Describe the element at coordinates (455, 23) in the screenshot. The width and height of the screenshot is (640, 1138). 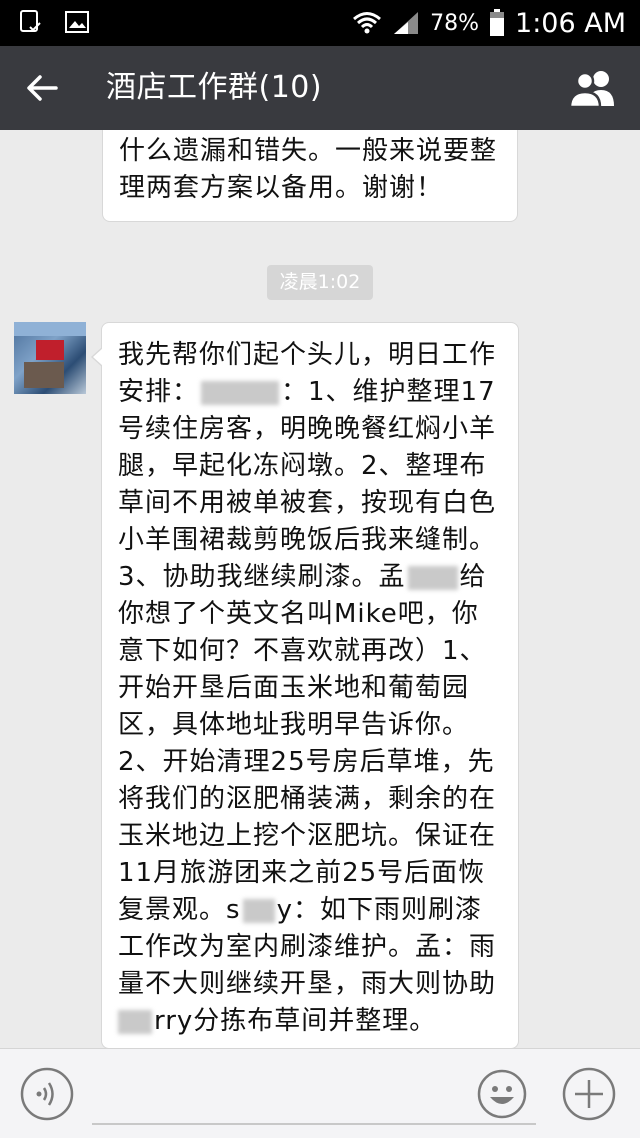
I see `battery-percent: 78%` at that location.